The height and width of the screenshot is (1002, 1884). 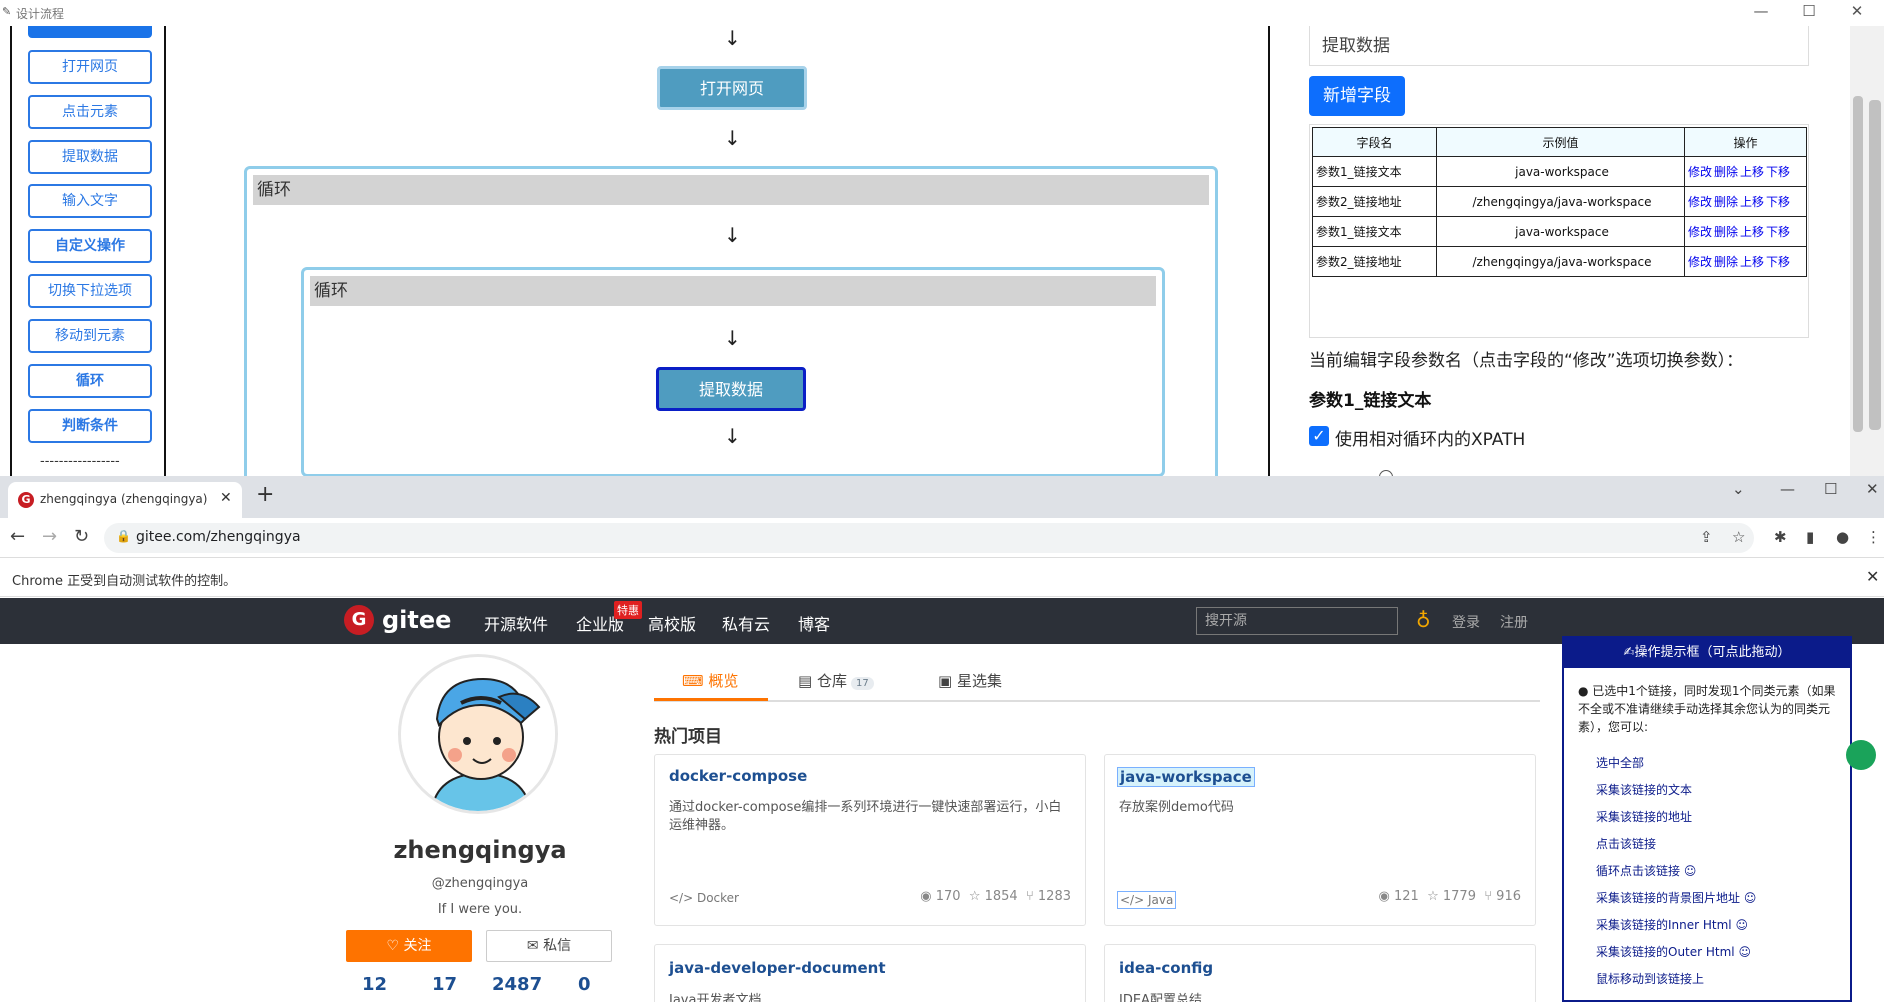 What do you see at coordinates (90, 426) in the screenshot?
I see `tool-condition-button: 判断条件` at bounding box center [90, 426].